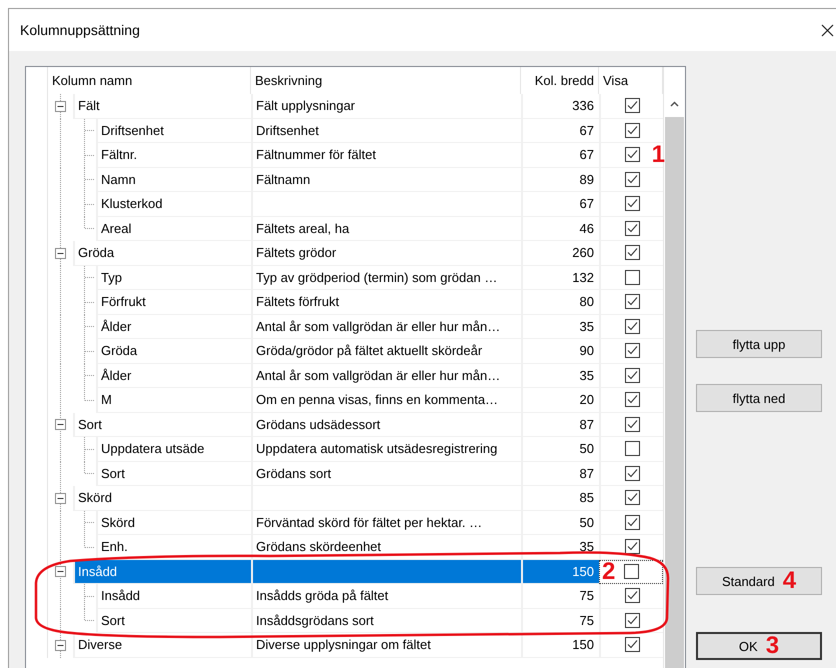 Image resolution: width=836 pixels, height=668 pixels. Describe the element at coordinates (789, 581) in the screenshot. I see `annotation-number: 4` at that location.